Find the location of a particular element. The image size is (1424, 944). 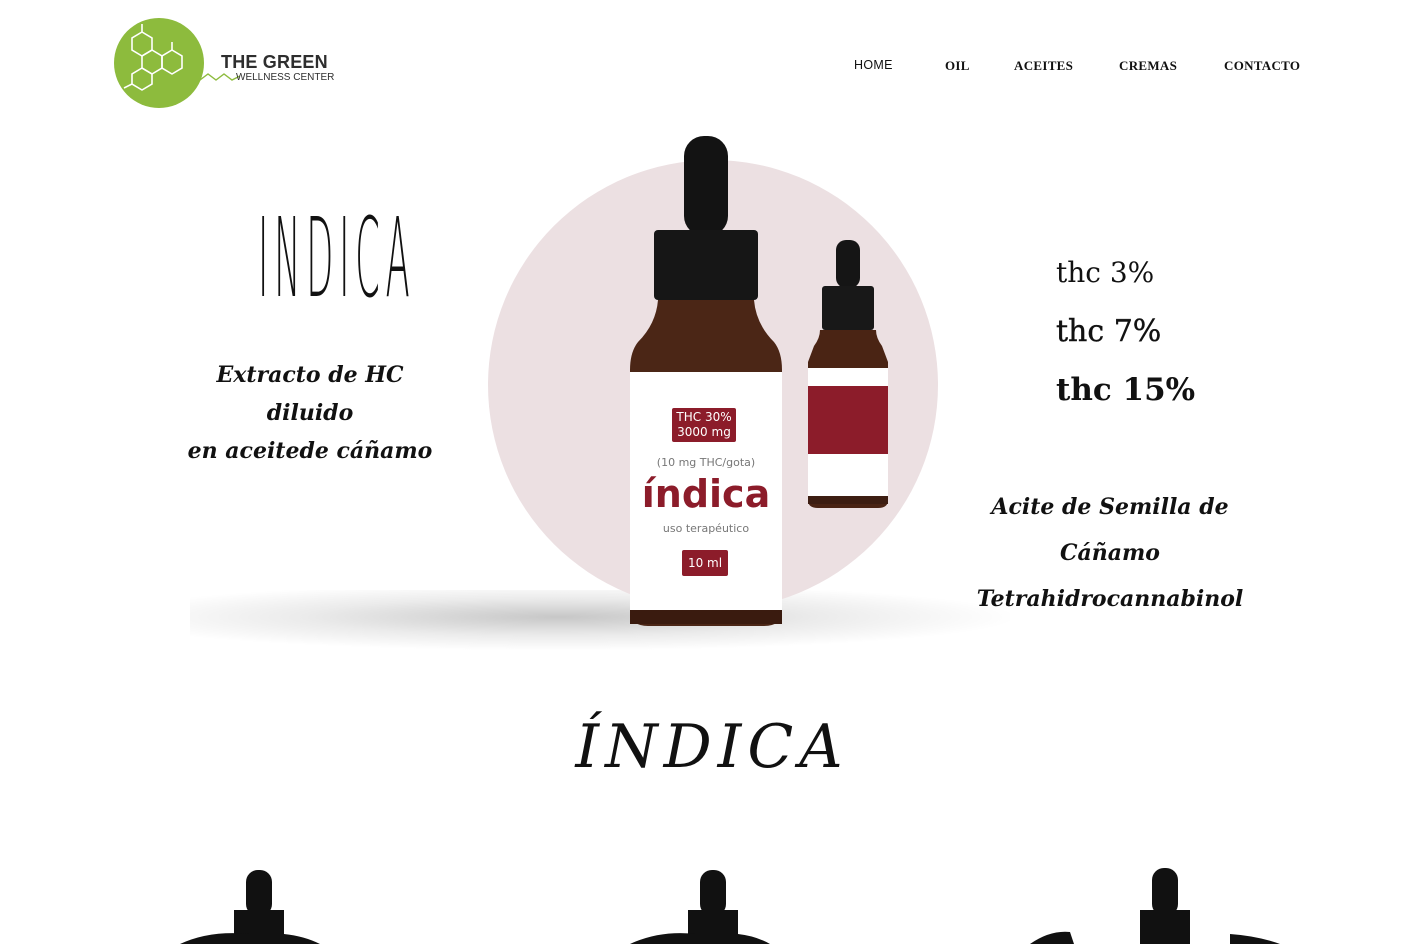

section-title: ÍNDICA is located at coordinates (712, 747).